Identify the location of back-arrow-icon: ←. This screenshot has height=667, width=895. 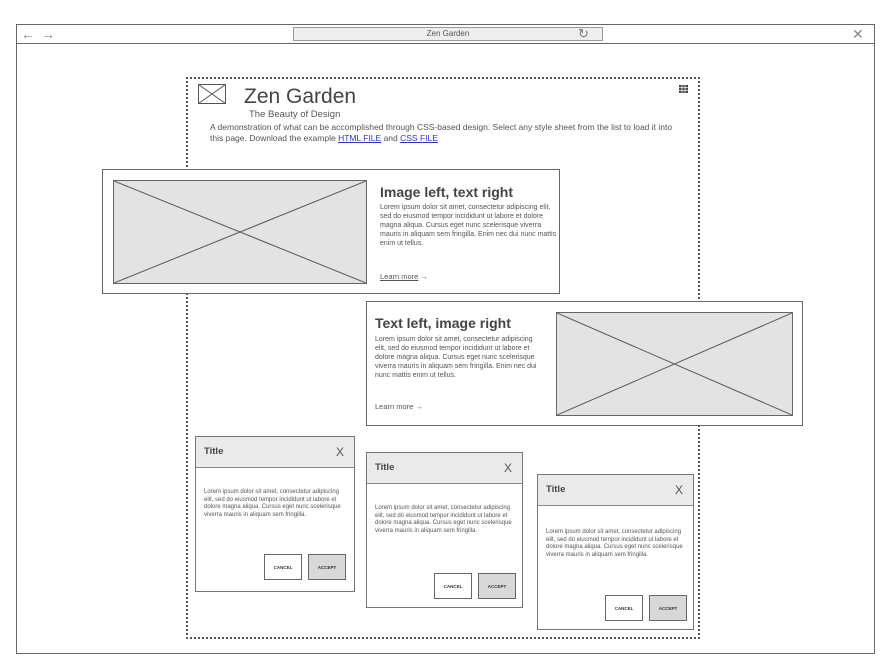
(28, 34).